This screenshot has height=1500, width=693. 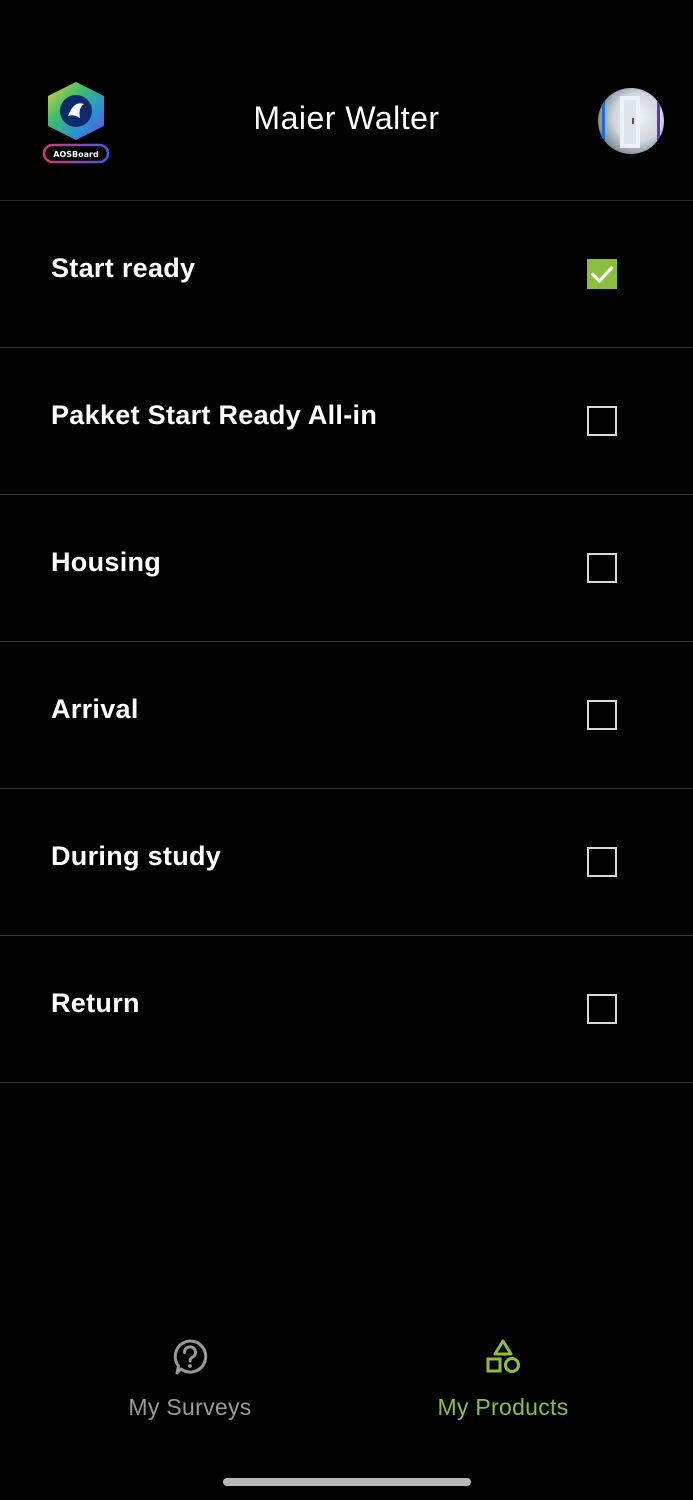 I want to click on tab-my-surveys: My Surveys, so click(x=190, y=1380).